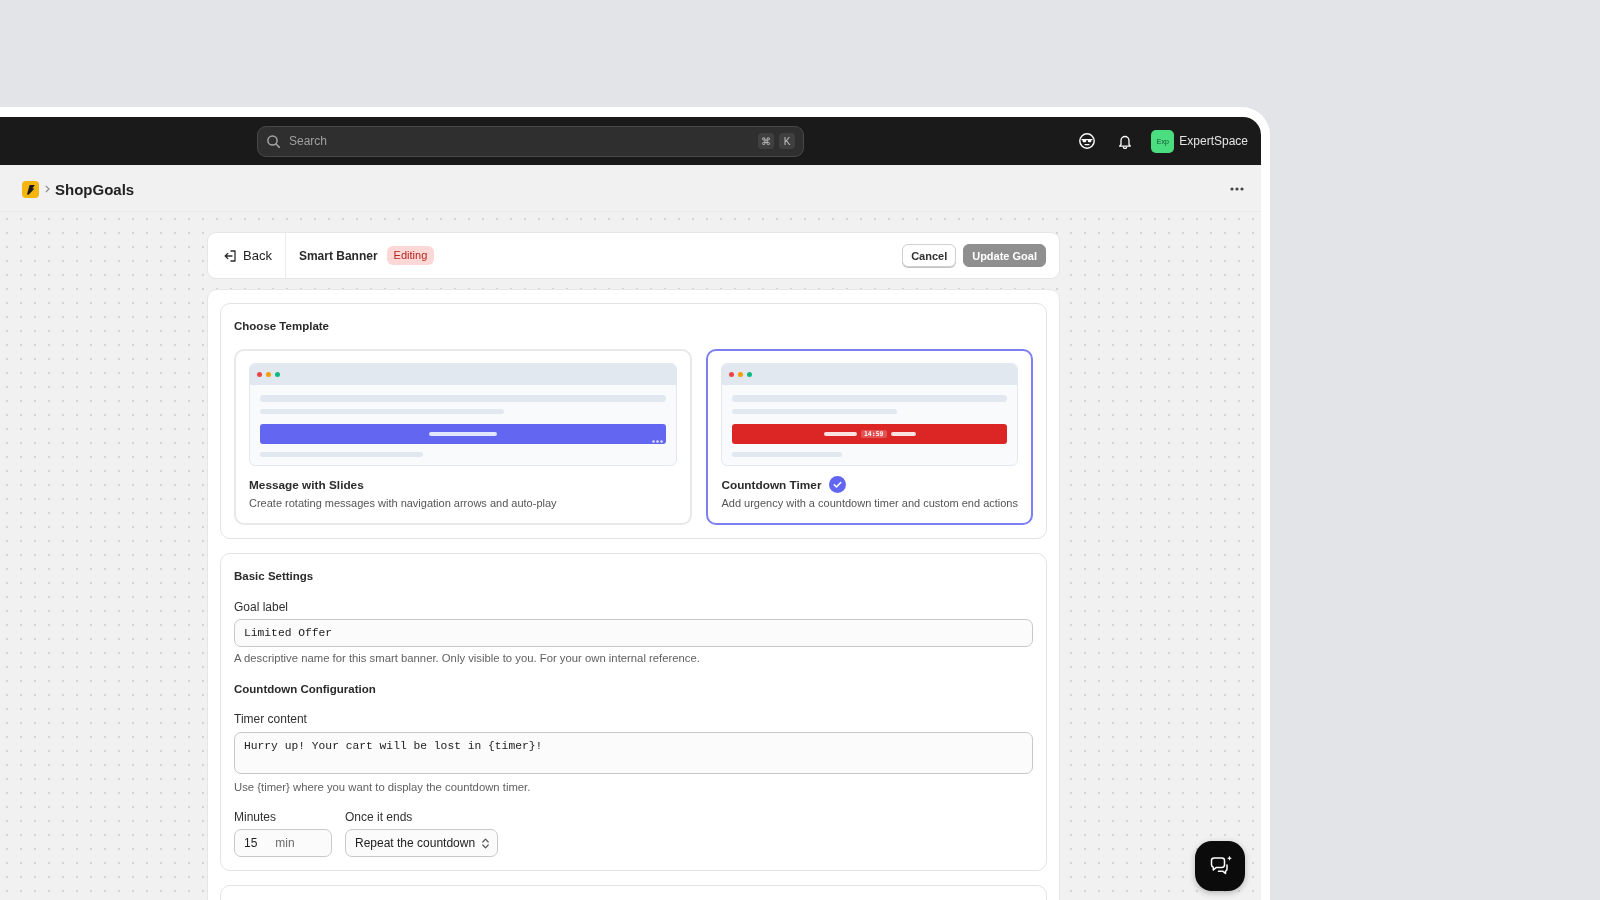 This screenshot has width=1600, height=900. Describe the element at coordinates (282, 326) in the screenshot. I see `section-title: Choose Template` at that location.